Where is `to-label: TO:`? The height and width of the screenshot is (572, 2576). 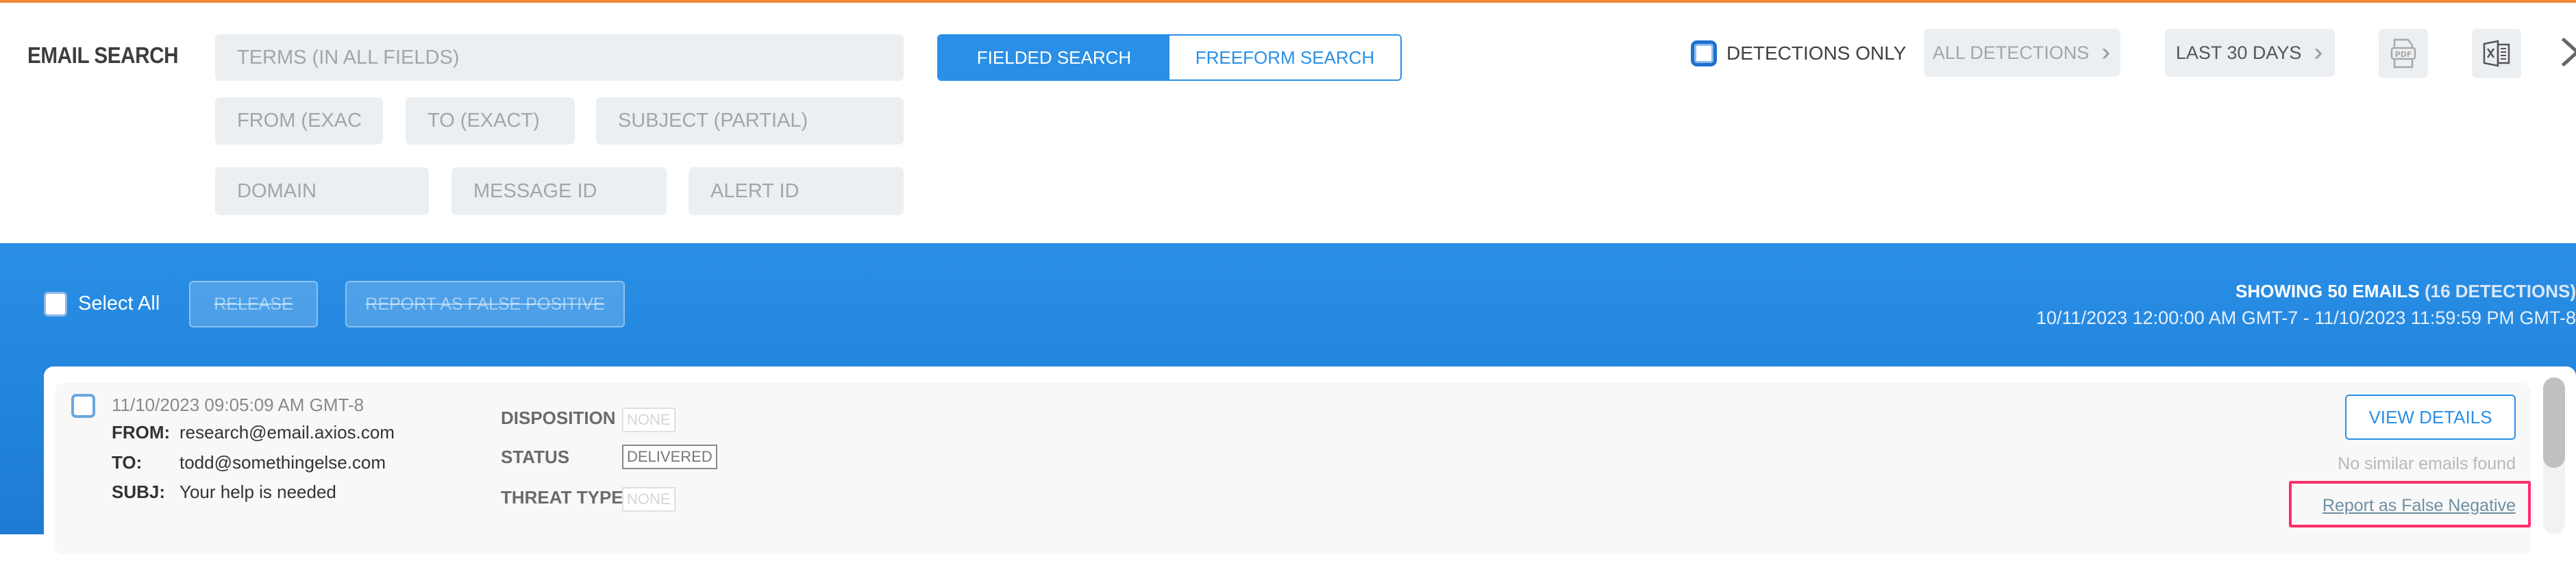 to-label: TO: is located at coordinates (127, 462).